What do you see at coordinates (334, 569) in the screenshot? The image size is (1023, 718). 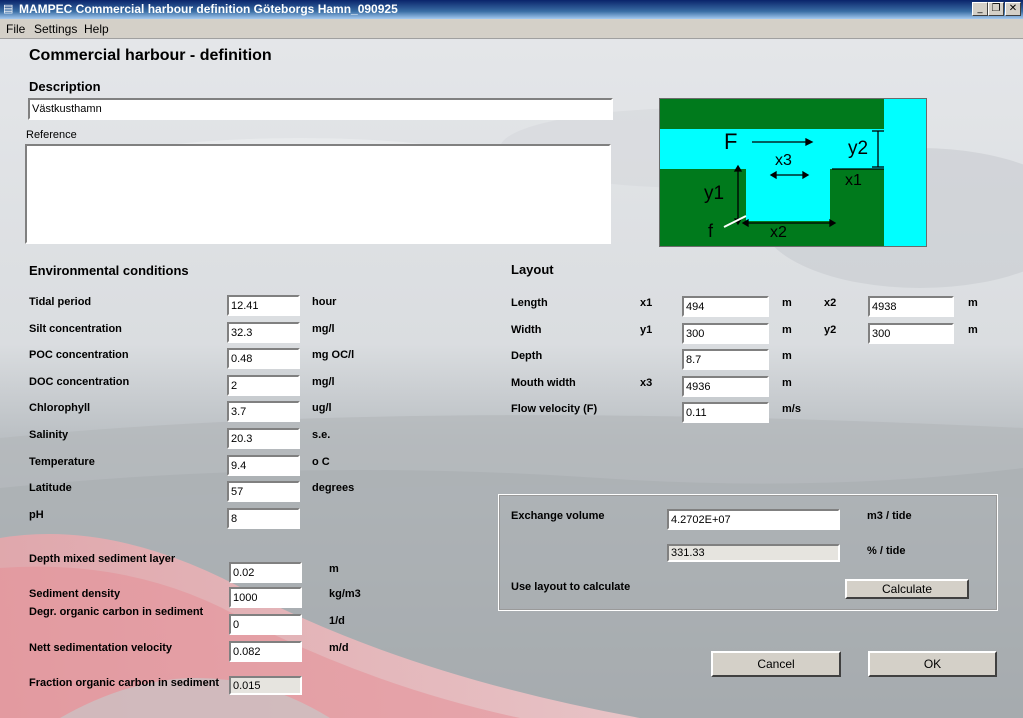 I see `field-unit: m` at bounding box center [334, 569].